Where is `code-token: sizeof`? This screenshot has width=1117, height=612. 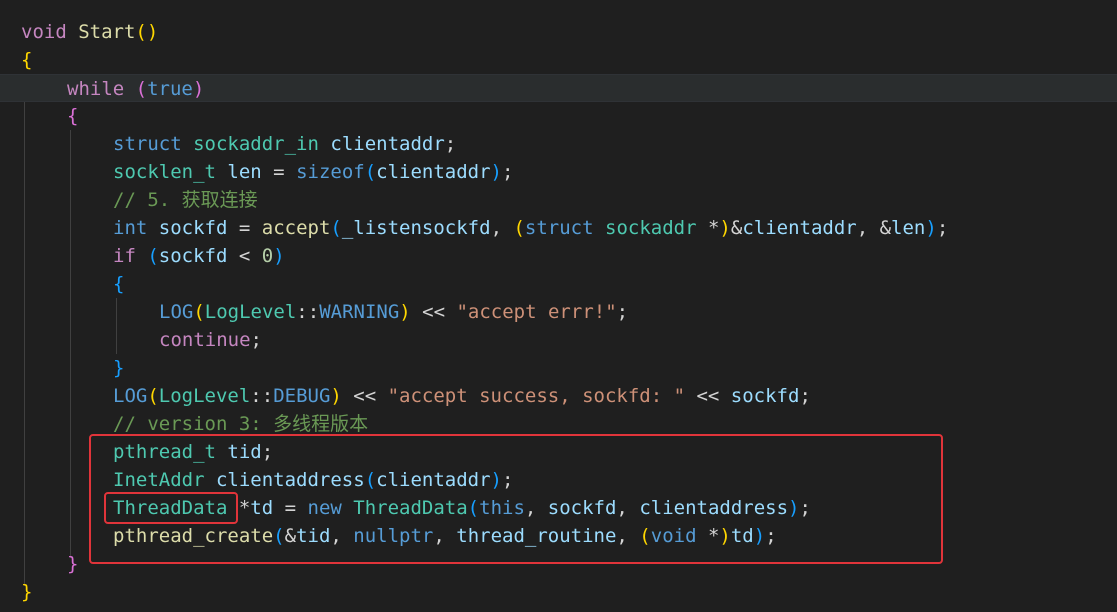 code-token: sizeof is located at coordinates (330, 172).